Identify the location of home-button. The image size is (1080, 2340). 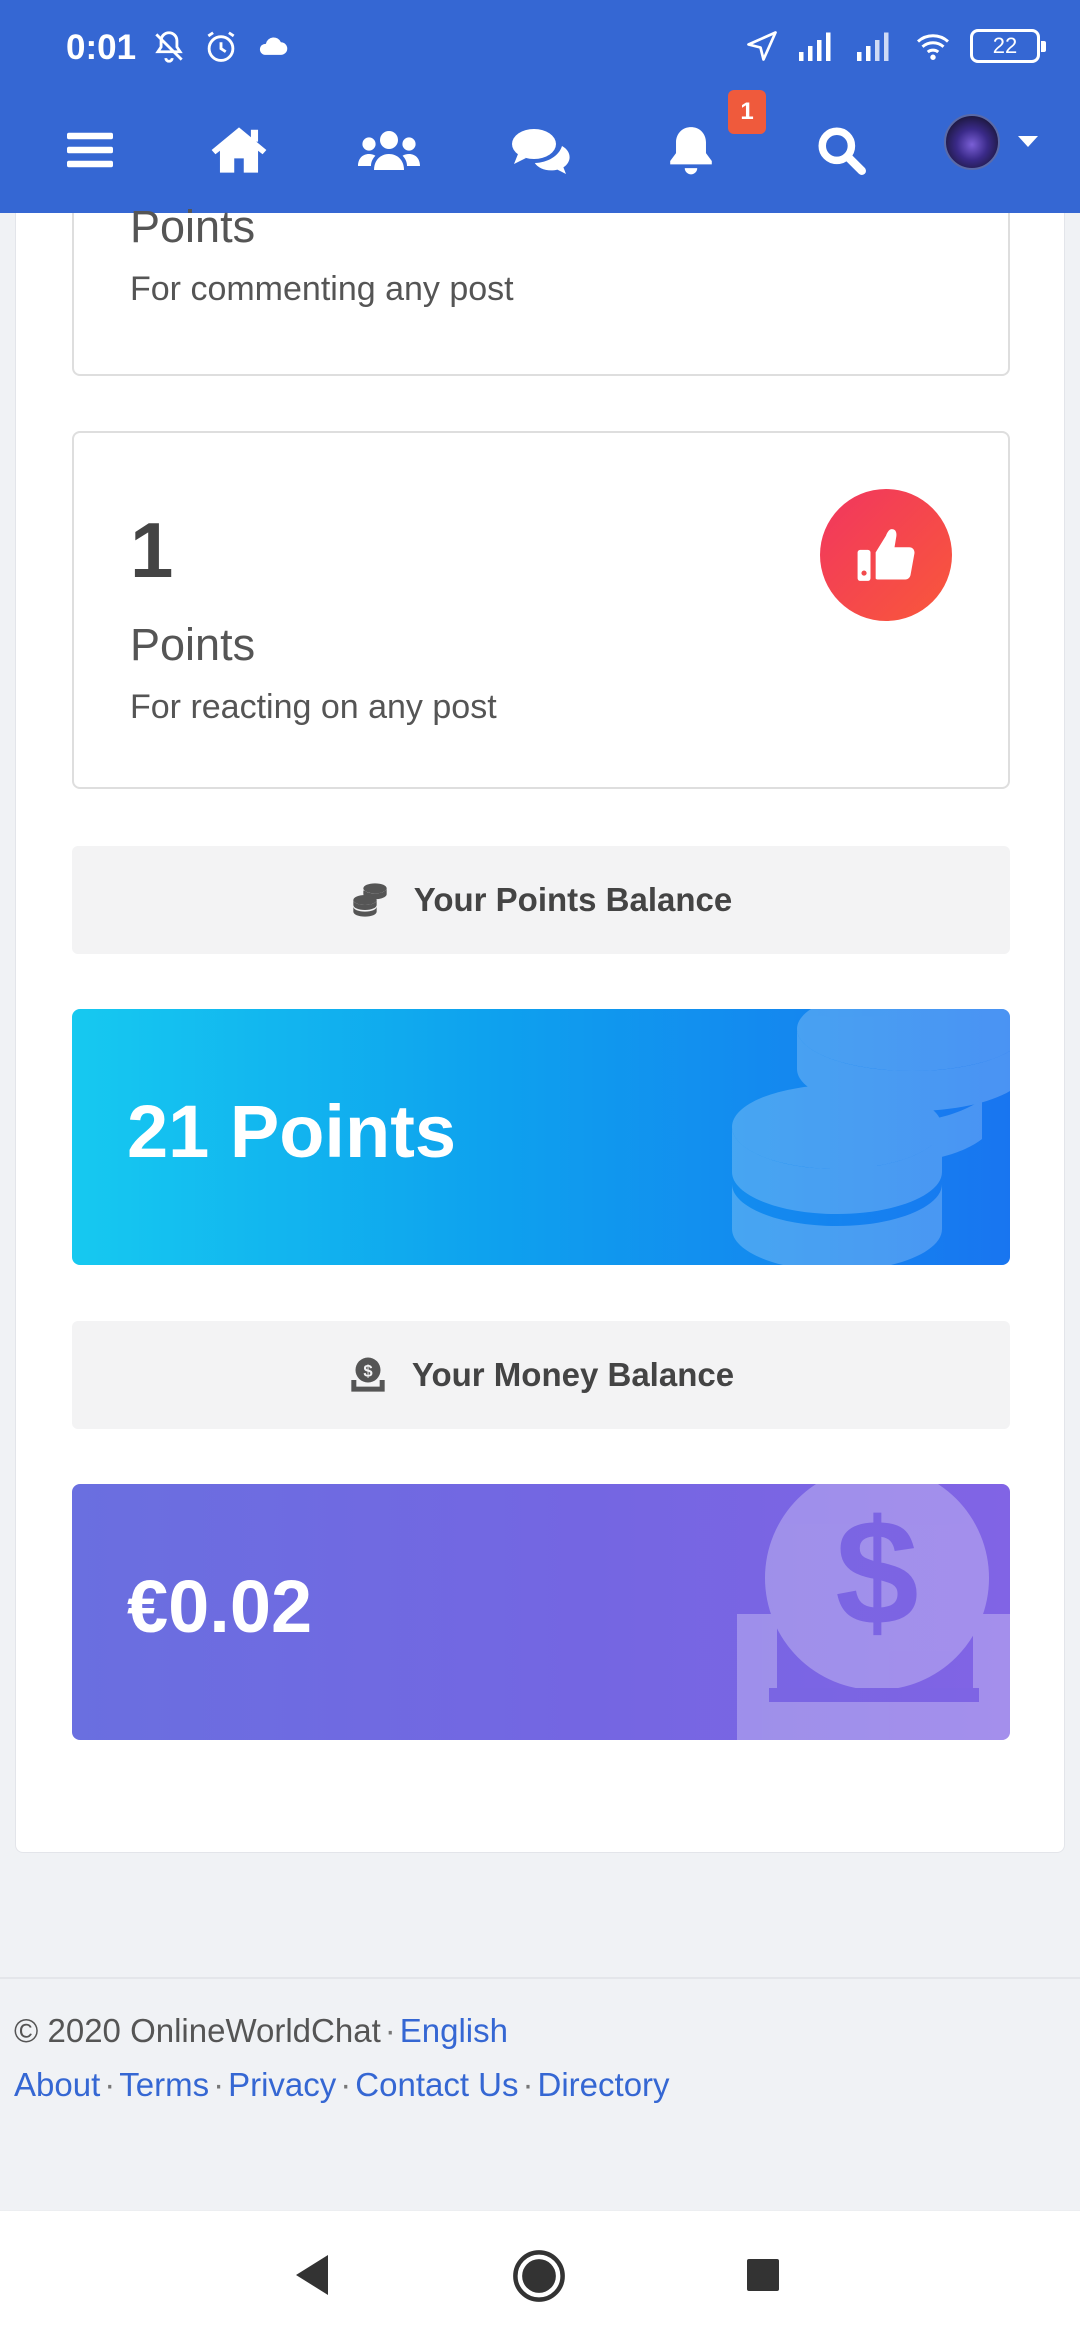
(239, 150).